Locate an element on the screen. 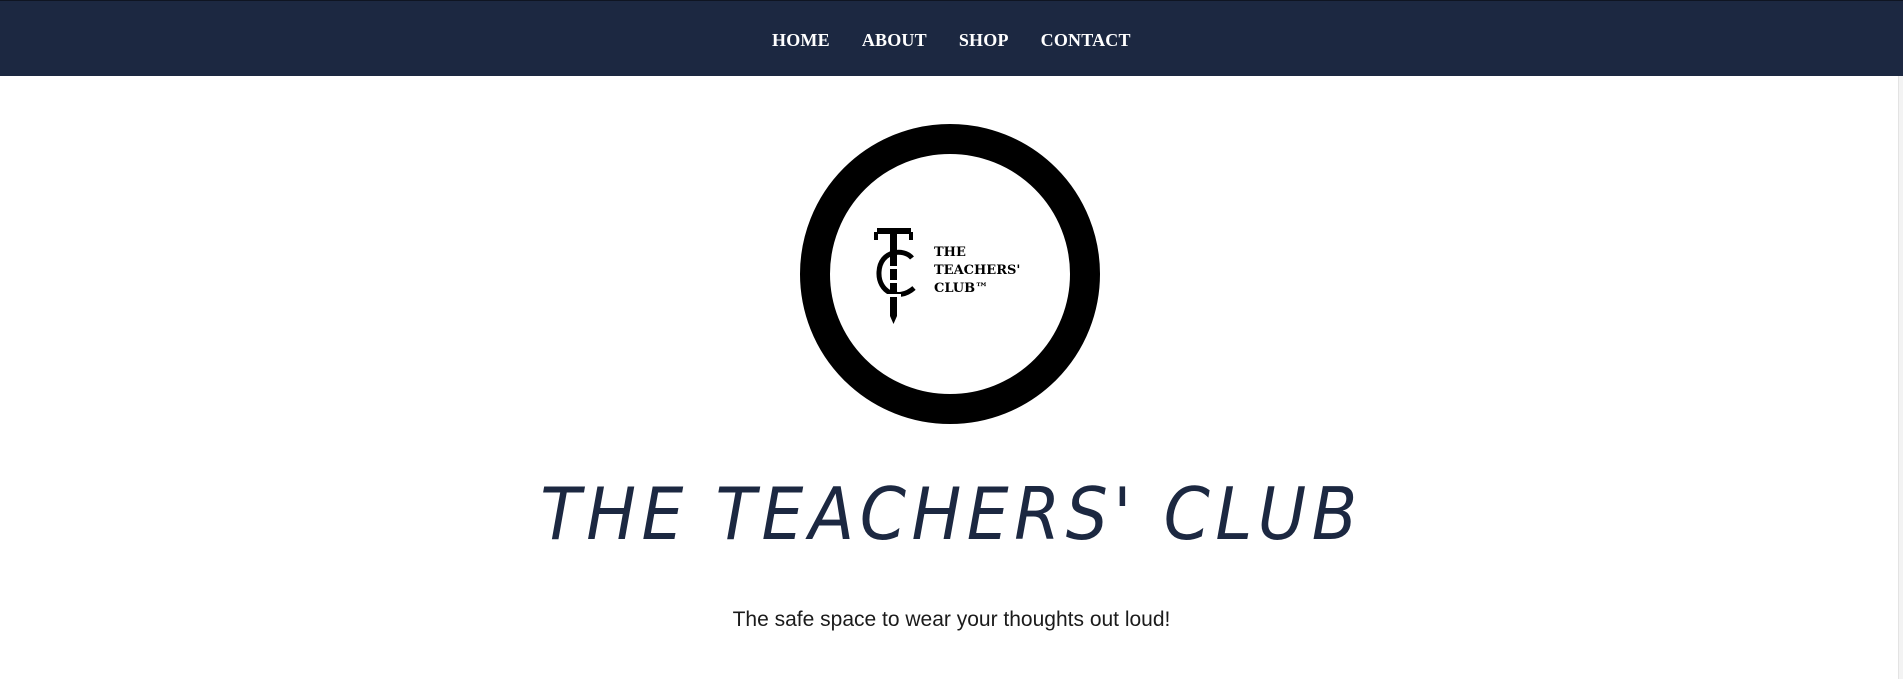 Image resolution: width=1903 pixels, height=679 pixels. nav-item-about: ABOUT is located at coordinates (894, 40).